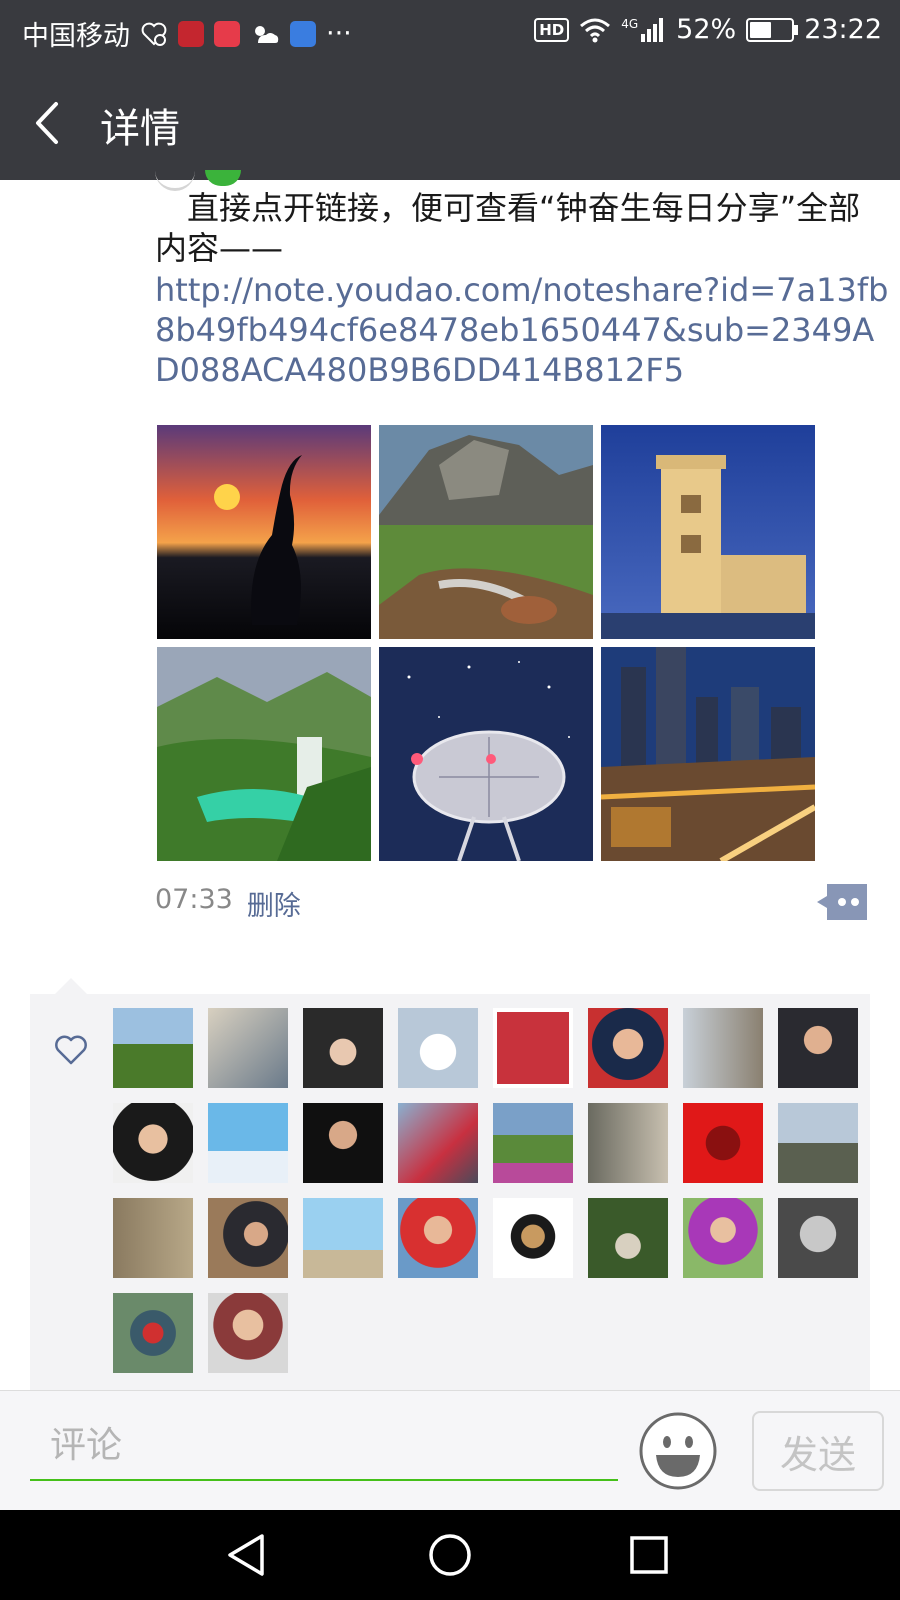 This screenshot has height=1600, width=900. What do you see at coordinates (450, 121) in the screenshot?
I see `title-bar: 详情` at bounding box center [450, 121].